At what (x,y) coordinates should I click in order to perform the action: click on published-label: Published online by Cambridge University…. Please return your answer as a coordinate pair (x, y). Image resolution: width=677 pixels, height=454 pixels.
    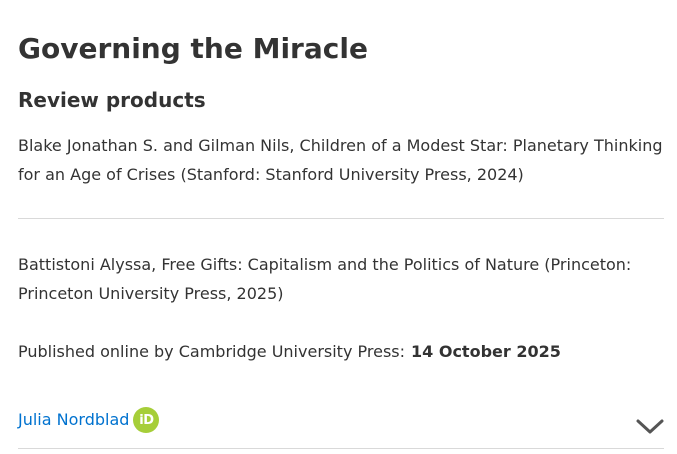
    Looking at the image, I should click on (211, 351).